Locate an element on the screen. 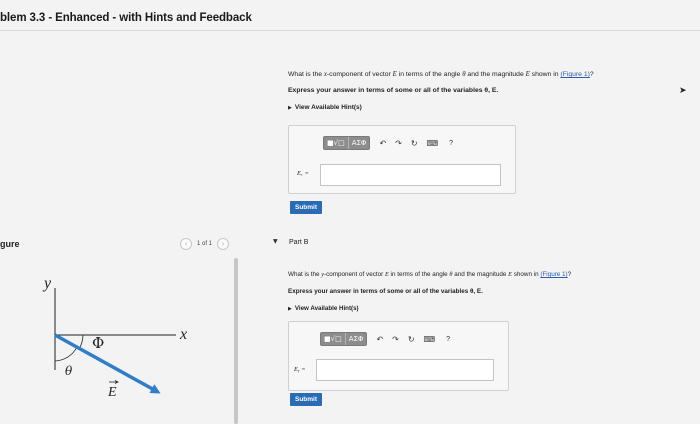 The width and height of the screenshot is (700, 424). theta-label: θ is located at coordinates (69, 371).